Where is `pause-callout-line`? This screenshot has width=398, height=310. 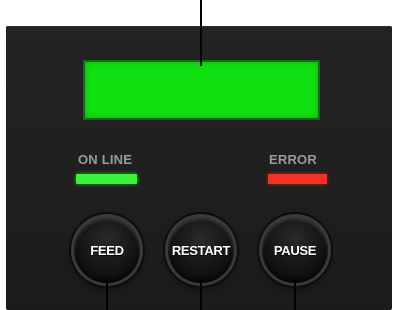 pause-callout-line is located at coordinates (295, 294).